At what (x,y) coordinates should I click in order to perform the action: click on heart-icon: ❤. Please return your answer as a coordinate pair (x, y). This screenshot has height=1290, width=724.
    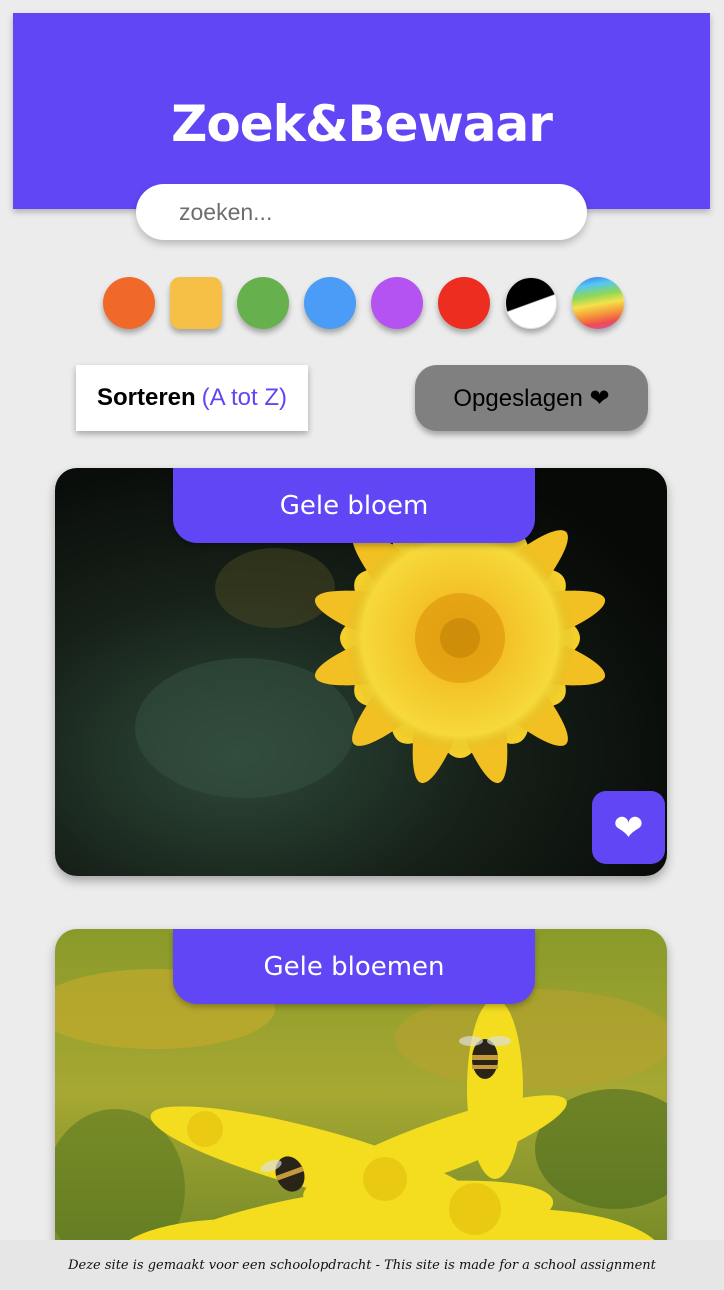
    Looking at the image, I should click on (628, 827).